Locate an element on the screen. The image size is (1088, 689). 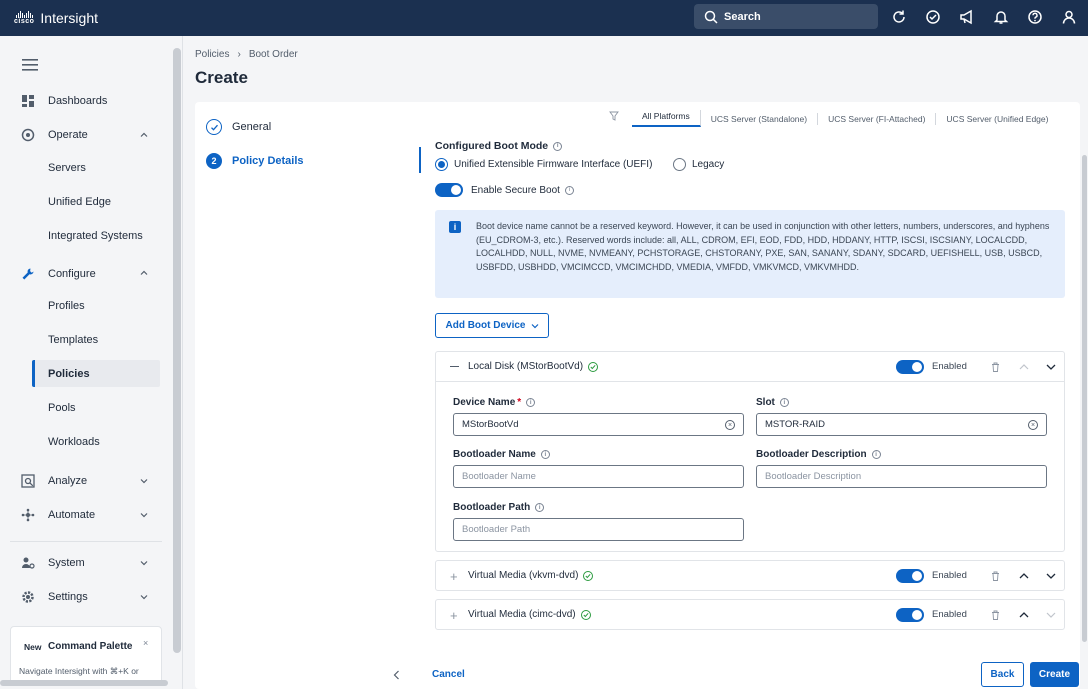
bell-icon is located at coordinates (1001, 17).